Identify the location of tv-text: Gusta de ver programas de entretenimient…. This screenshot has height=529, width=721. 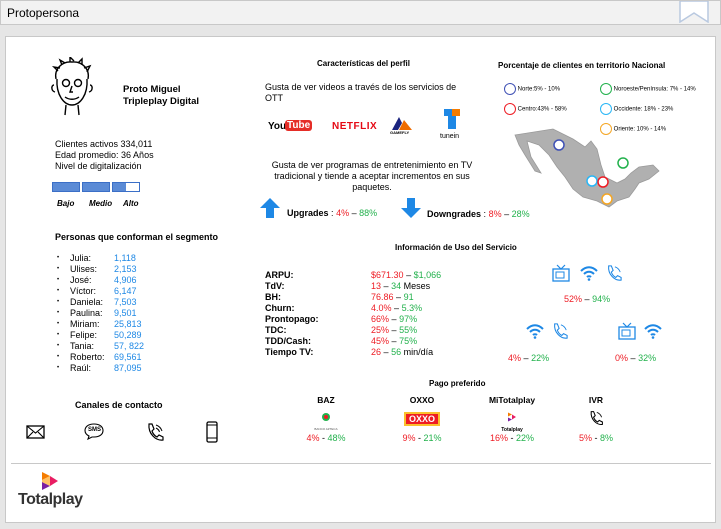
(372, 176).